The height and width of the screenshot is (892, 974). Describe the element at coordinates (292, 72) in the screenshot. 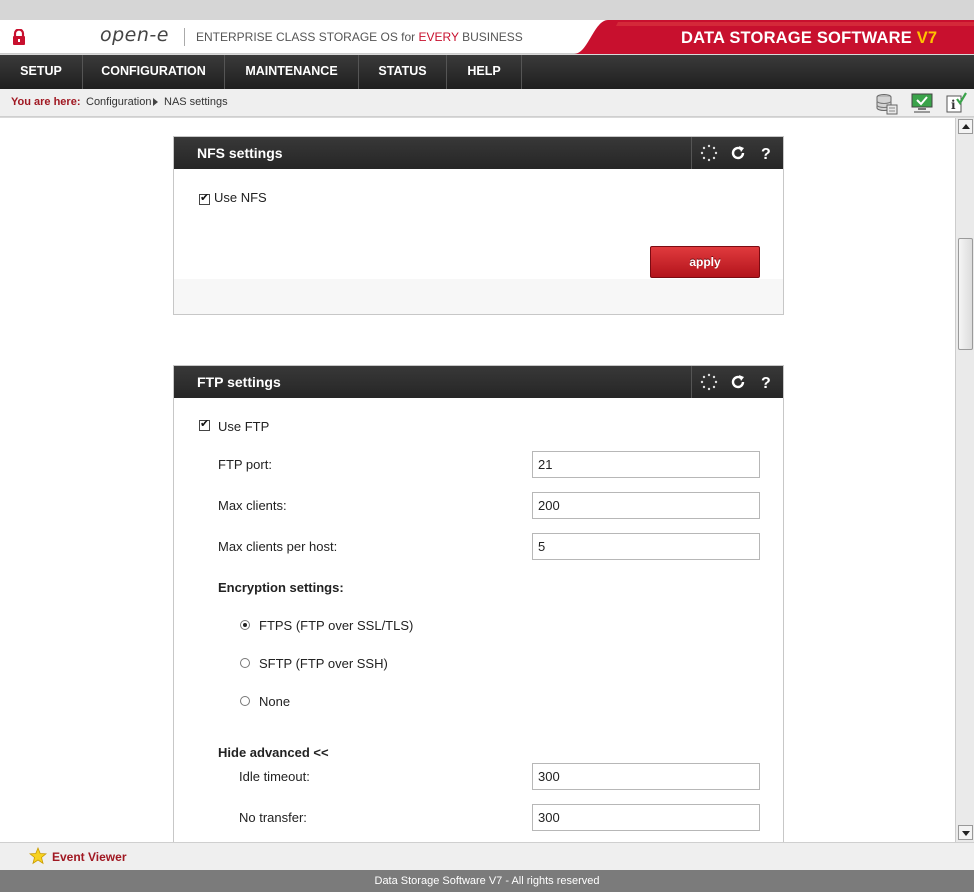

I see `menu-maintenance: MAINTENANCE` at that location.